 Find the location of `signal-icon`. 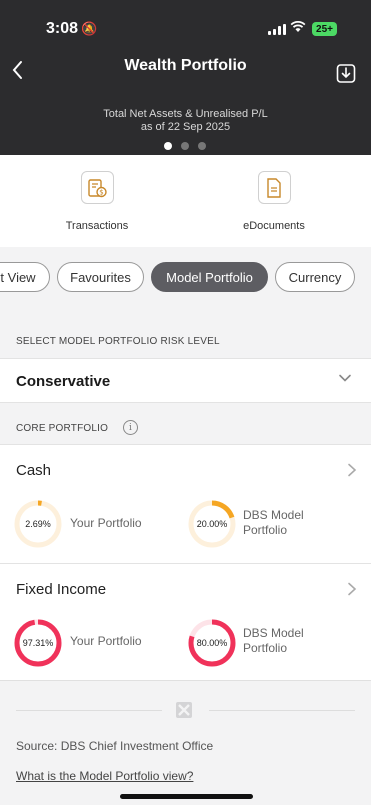

signal-icon is located at coordinates (277, 29).